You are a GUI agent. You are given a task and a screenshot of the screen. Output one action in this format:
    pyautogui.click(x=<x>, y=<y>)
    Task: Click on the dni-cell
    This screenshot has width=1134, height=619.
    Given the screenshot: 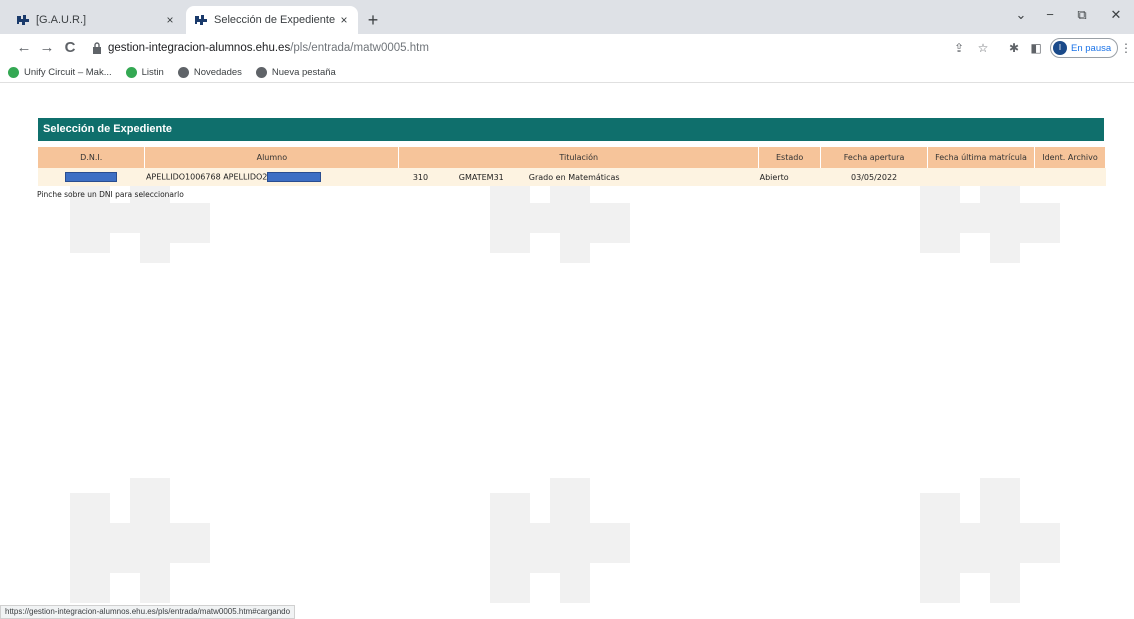 What is the action you would take?
    pyautogui.click(x=91, y=177)
    